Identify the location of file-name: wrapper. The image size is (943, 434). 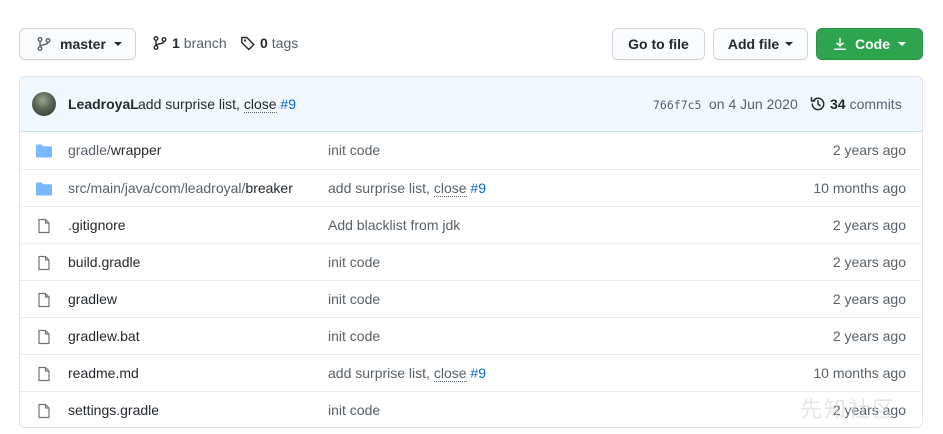
(136, 150).